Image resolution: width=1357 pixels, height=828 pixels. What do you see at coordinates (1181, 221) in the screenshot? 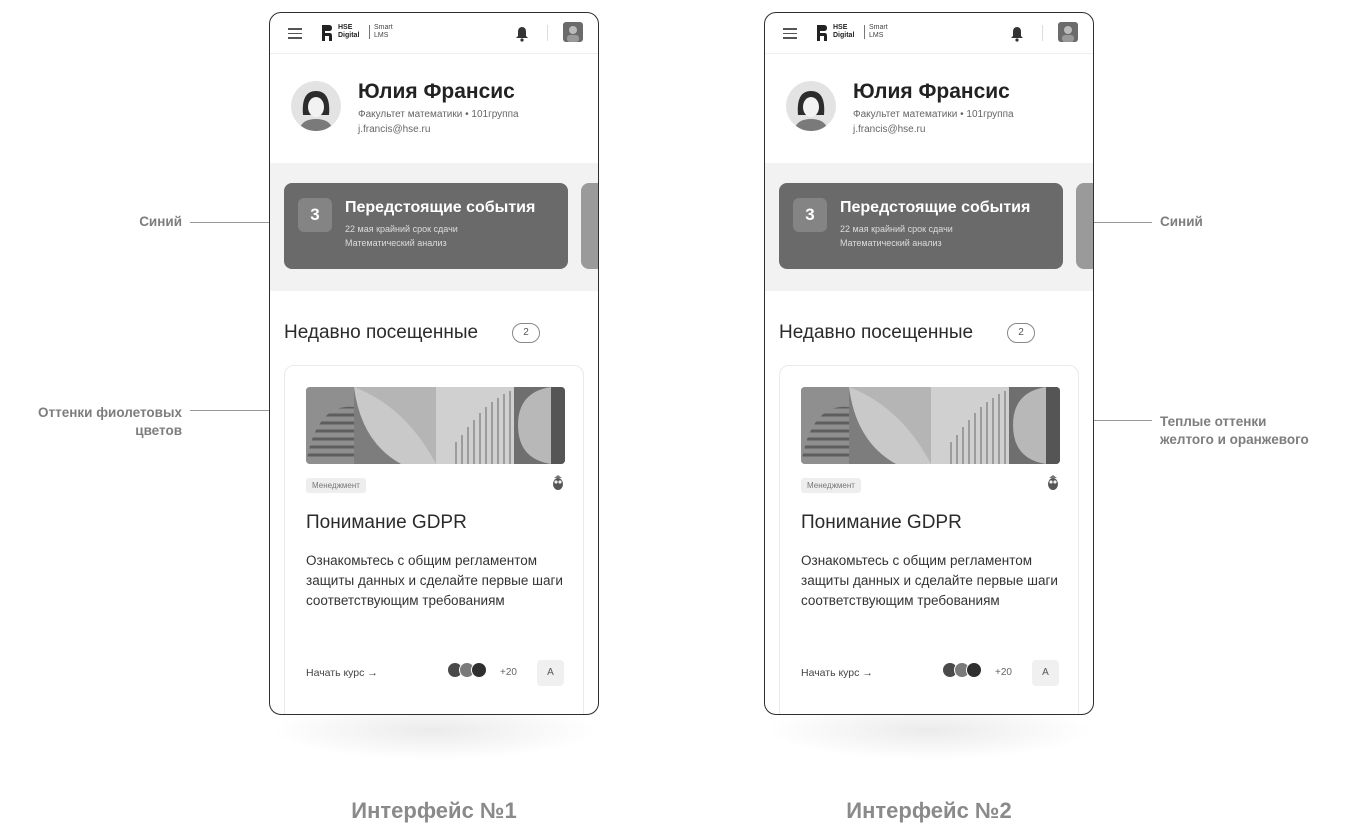
I see `annotation-event-color-right: Синий` at bounding box center [1181, 221].